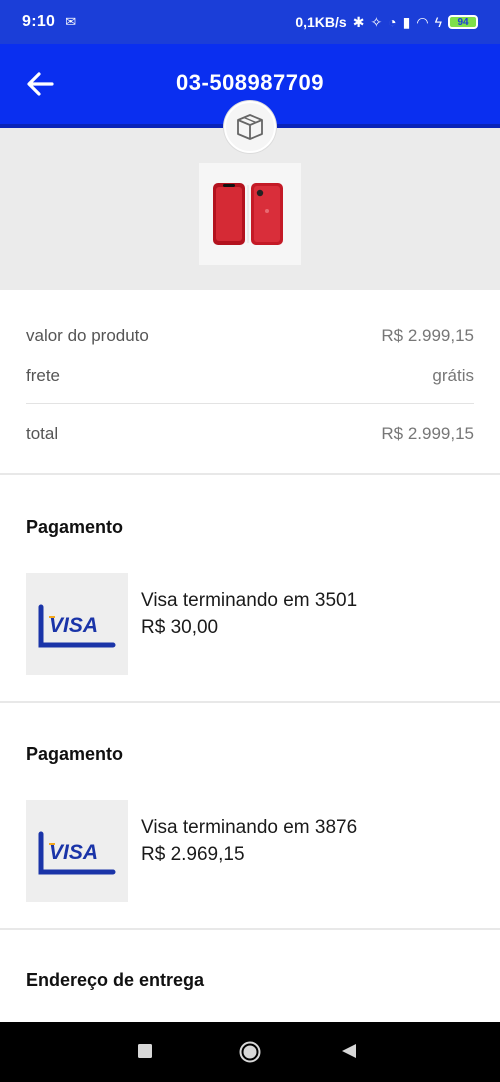  I want to click on home-button, so click(250, 1052).